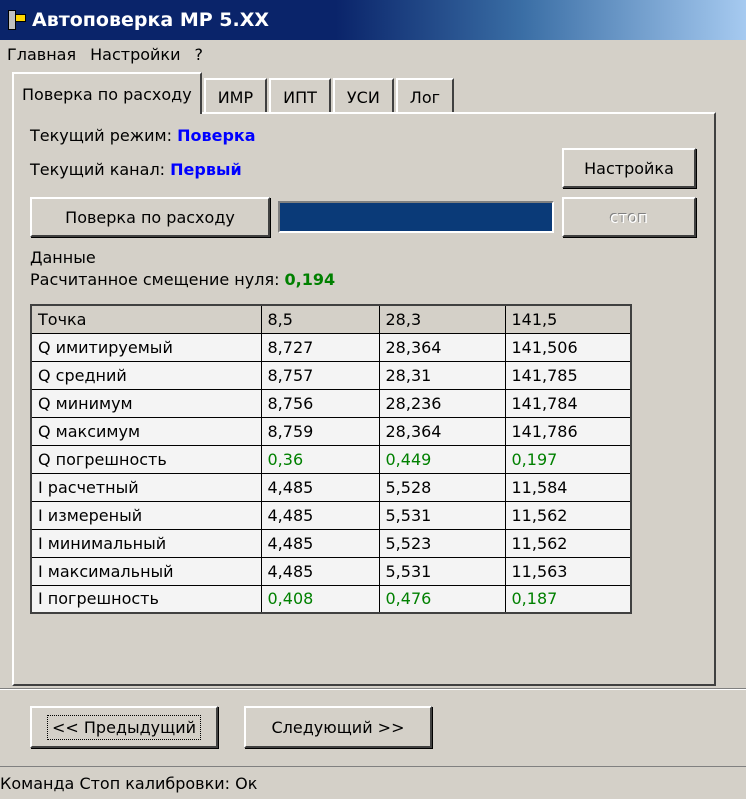 The width and height of the screenshot is (746, 799). What do you see at coordinates (129, 783) in the screenshot?
I see `status-text: Команда Стоп калибровки: Ок` at bounding box center [129, 783].